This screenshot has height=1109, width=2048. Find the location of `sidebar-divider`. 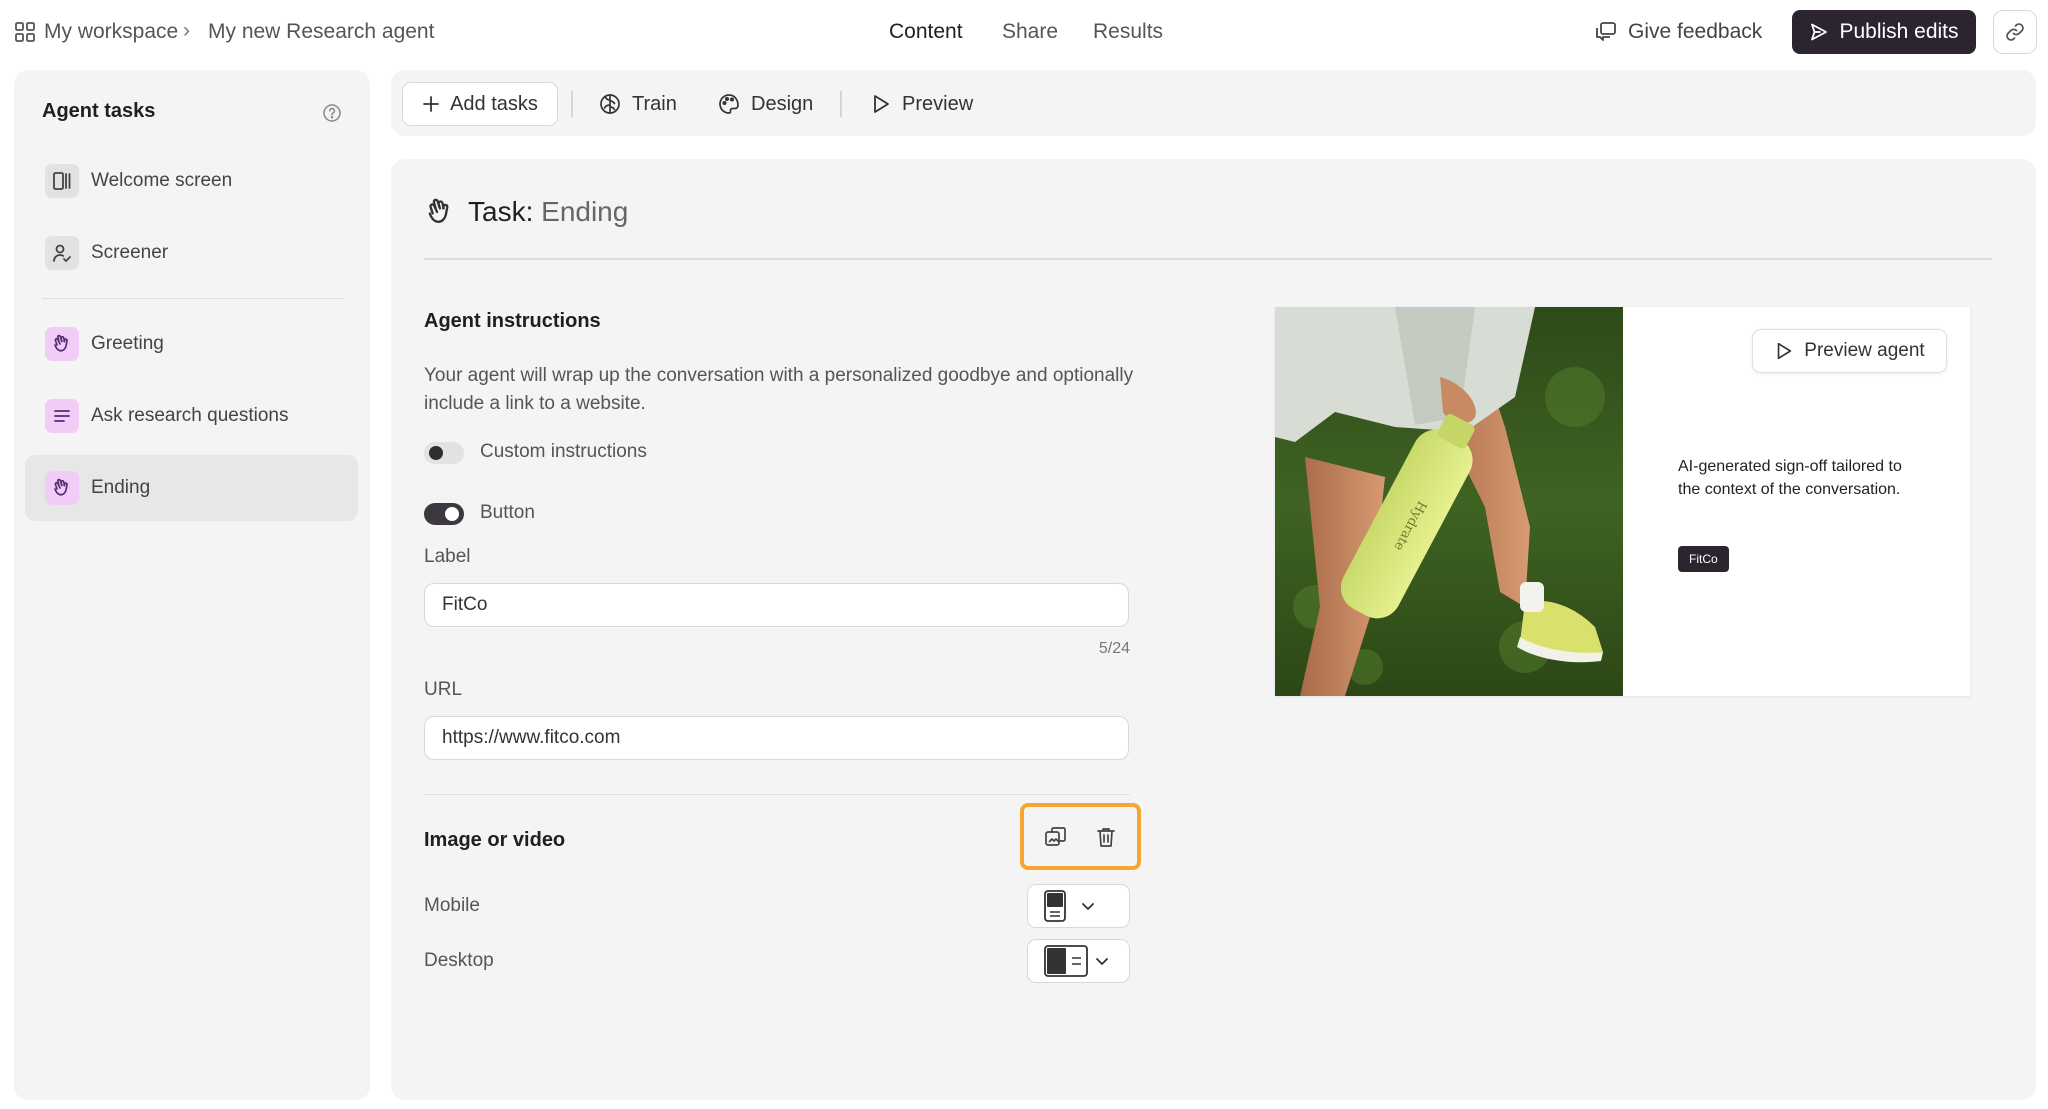

sidebar-divider is located at coordinates (193, 298).